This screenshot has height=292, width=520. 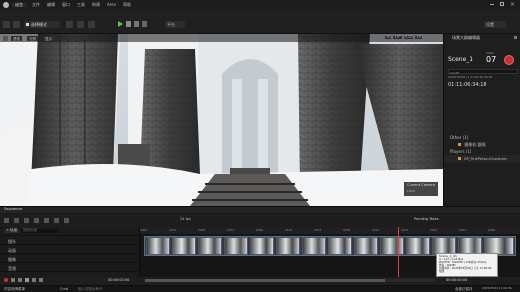 What do you see at coordinates (41, 280) in the screenshot?
I see `loop-icon` at bounding box center [41, 280].